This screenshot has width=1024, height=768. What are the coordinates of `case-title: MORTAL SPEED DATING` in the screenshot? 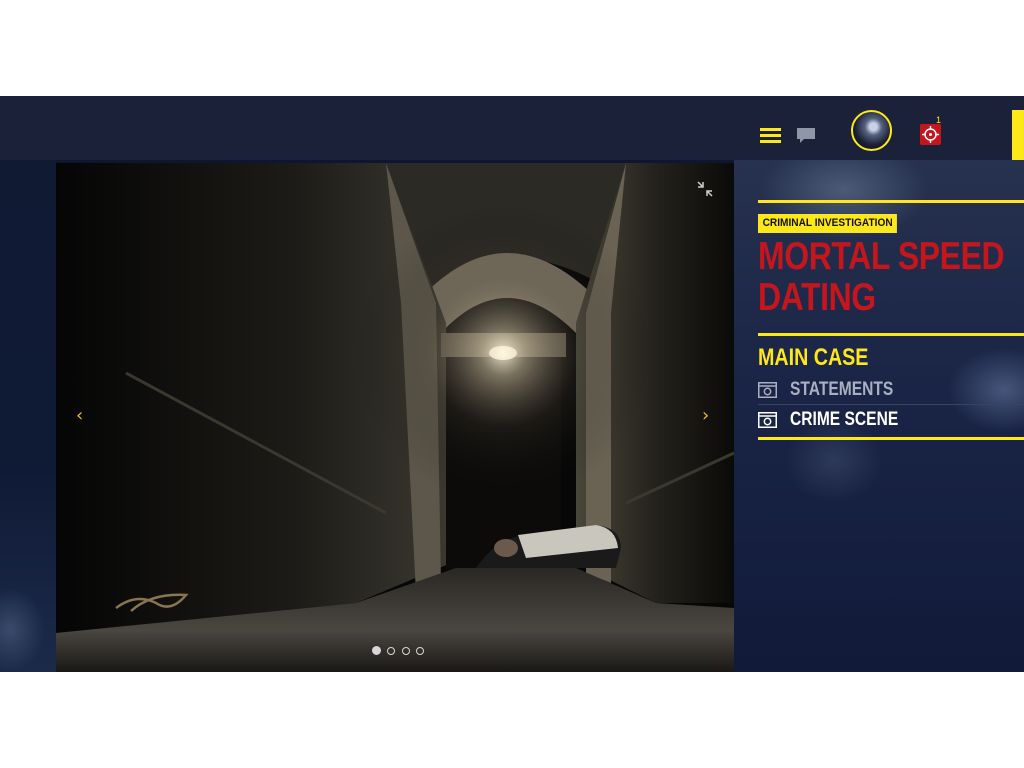 It's located at (889, 277).